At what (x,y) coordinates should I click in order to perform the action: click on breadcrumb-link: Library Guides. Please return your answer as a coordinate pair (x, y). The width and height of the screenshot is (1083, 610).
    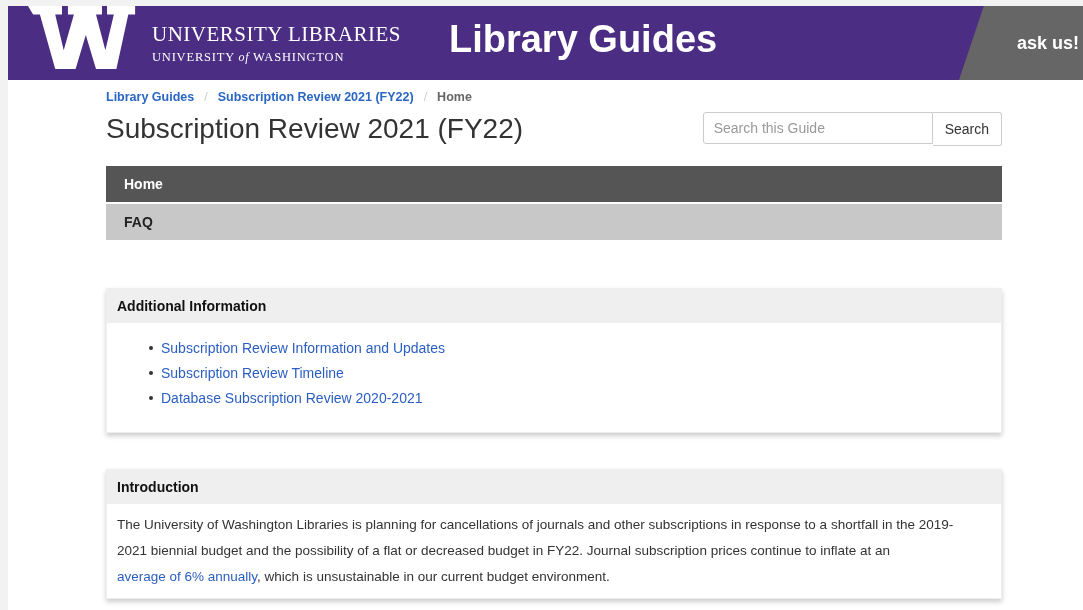
    Looking at the image, I should click on (150, 97).